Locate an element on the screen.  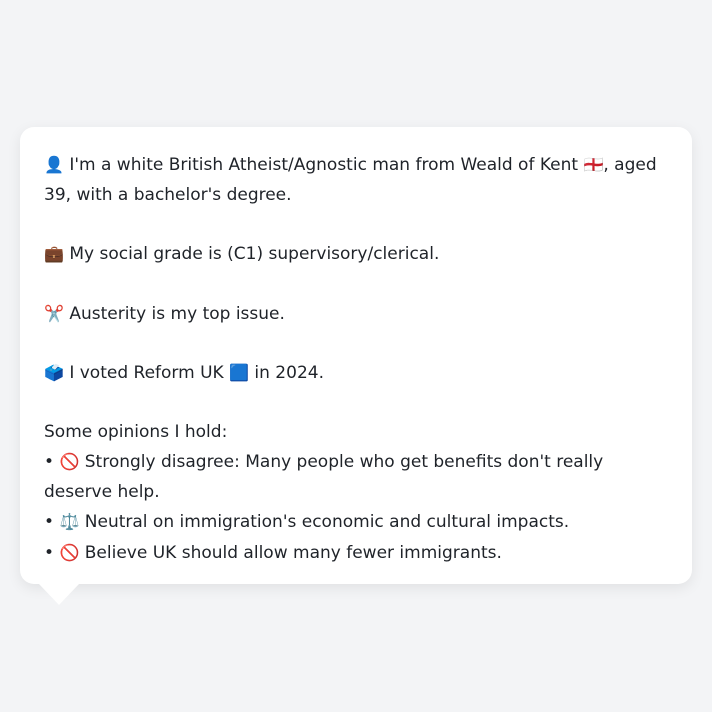
opinions-heading: Some opinions I hold: is located at coordinates (136, 431).